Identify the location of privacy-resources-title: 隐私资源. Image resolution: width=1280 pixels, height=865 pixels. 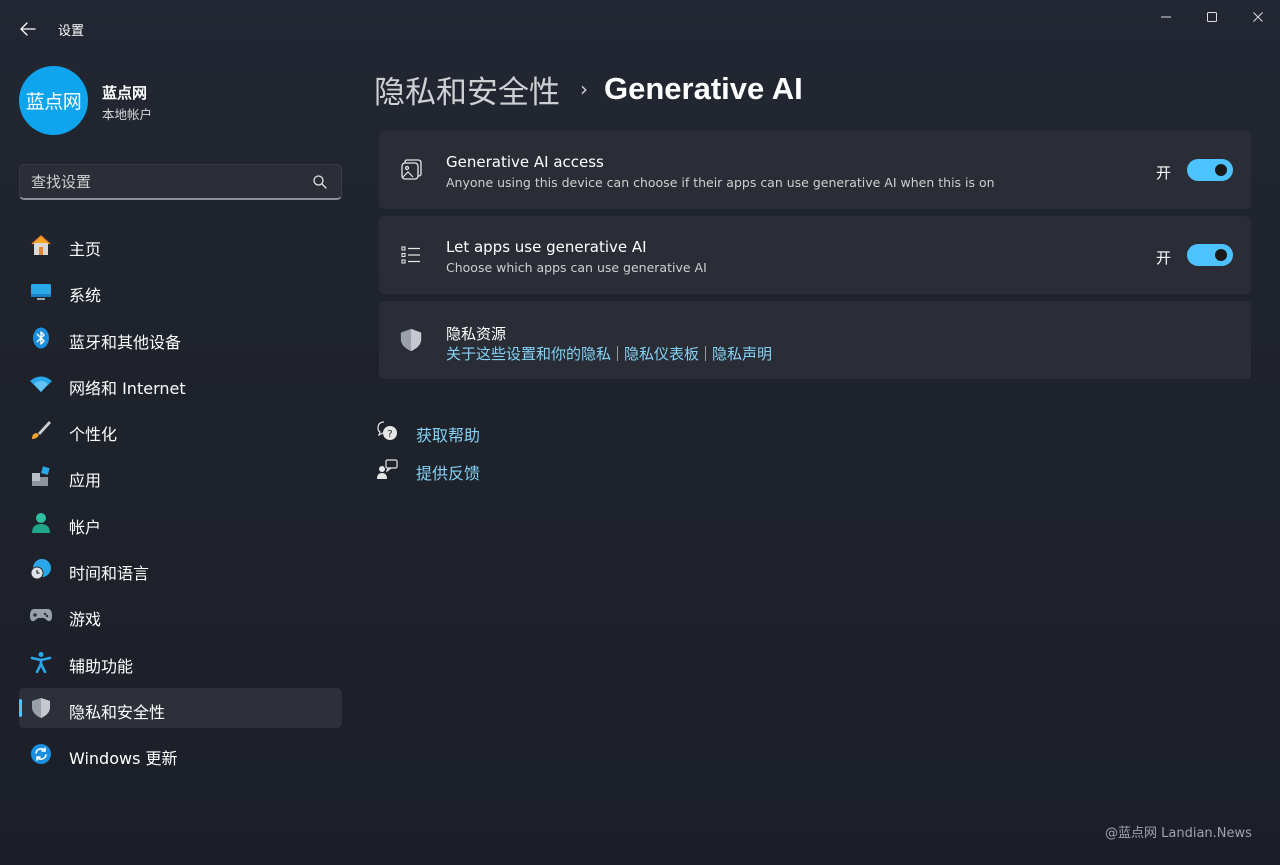
(476, 334).